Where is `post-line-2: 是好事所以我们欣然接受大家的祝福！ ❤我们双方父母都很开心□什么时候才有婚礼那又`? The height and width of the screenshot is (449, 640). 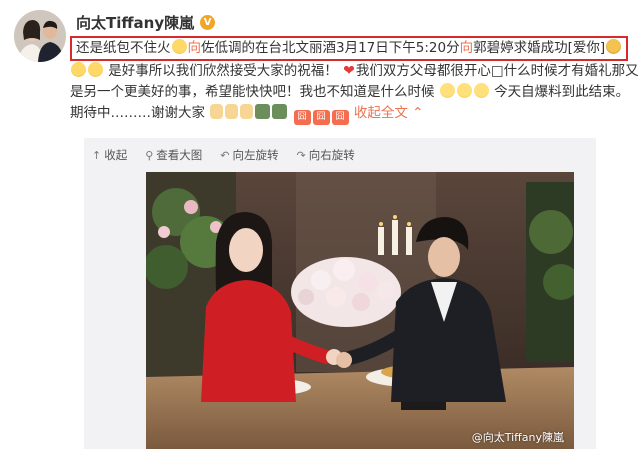 post-line-2: 是好事所以我们欣然接受大家的祝福！ ❤我们双方父母都很开心□什么时候才有婚礼那又 is located at coordinates (354, 71).